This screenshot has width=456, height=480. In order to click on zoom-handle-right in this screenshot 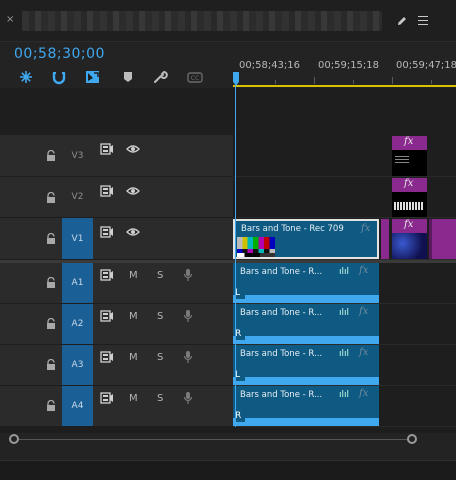, I will do `click(412, 439)`.